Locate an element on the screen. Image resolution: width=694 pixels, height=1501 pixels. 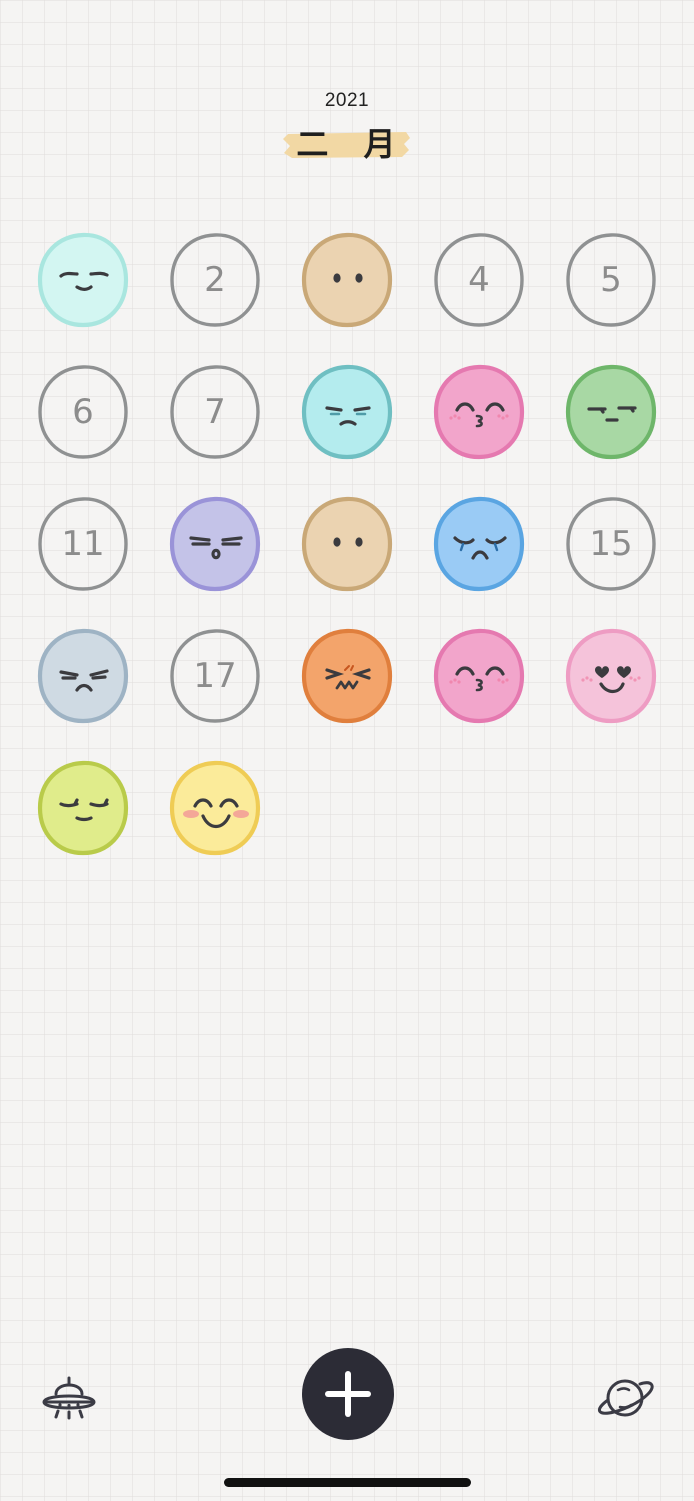
day-cell-content is located at coordinates (83, 280).